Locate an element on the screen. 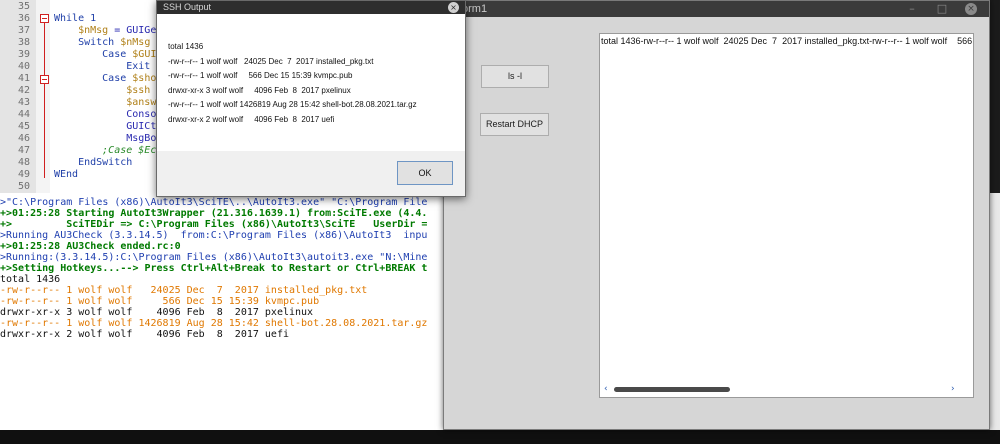 The height and width of the screenshot is (444, 1000). code-line: Case $sho is located at coordinates (105, 78).